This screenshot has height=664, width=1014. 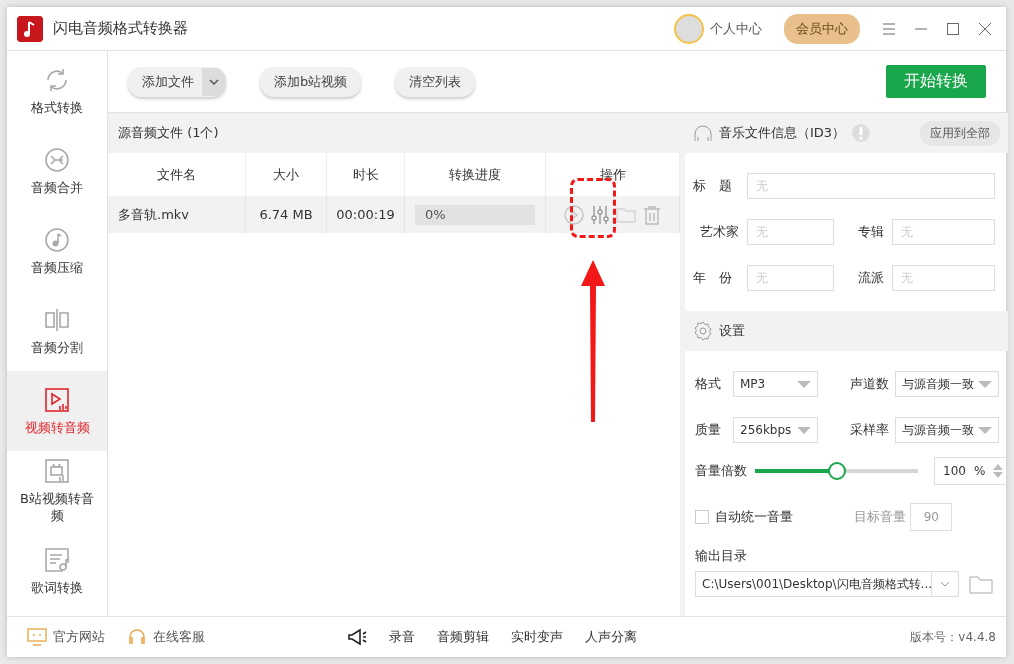 I want to click on dropdown-toggle, so click(x=214, y=81).